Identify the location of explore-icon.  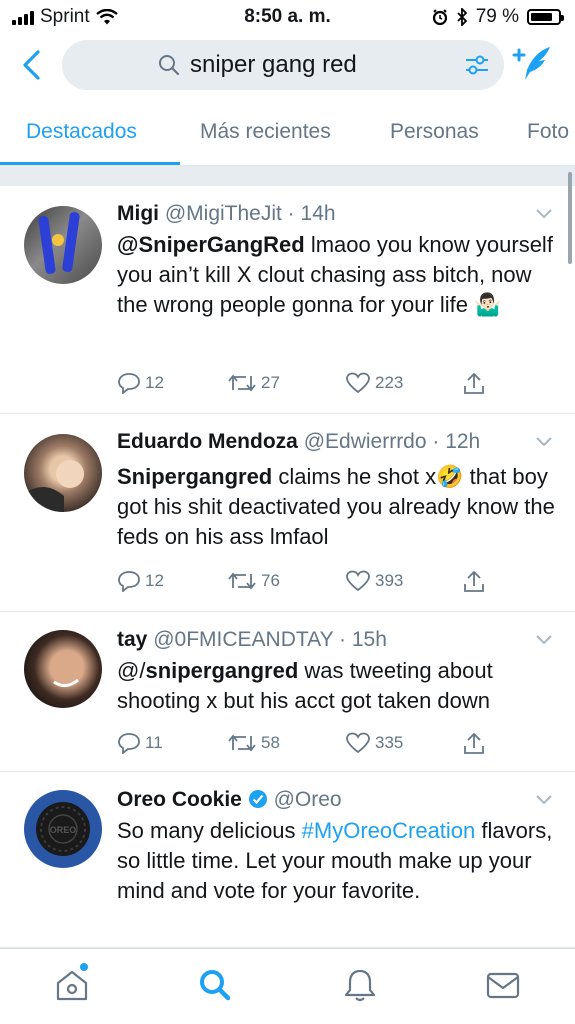
(215, 985).